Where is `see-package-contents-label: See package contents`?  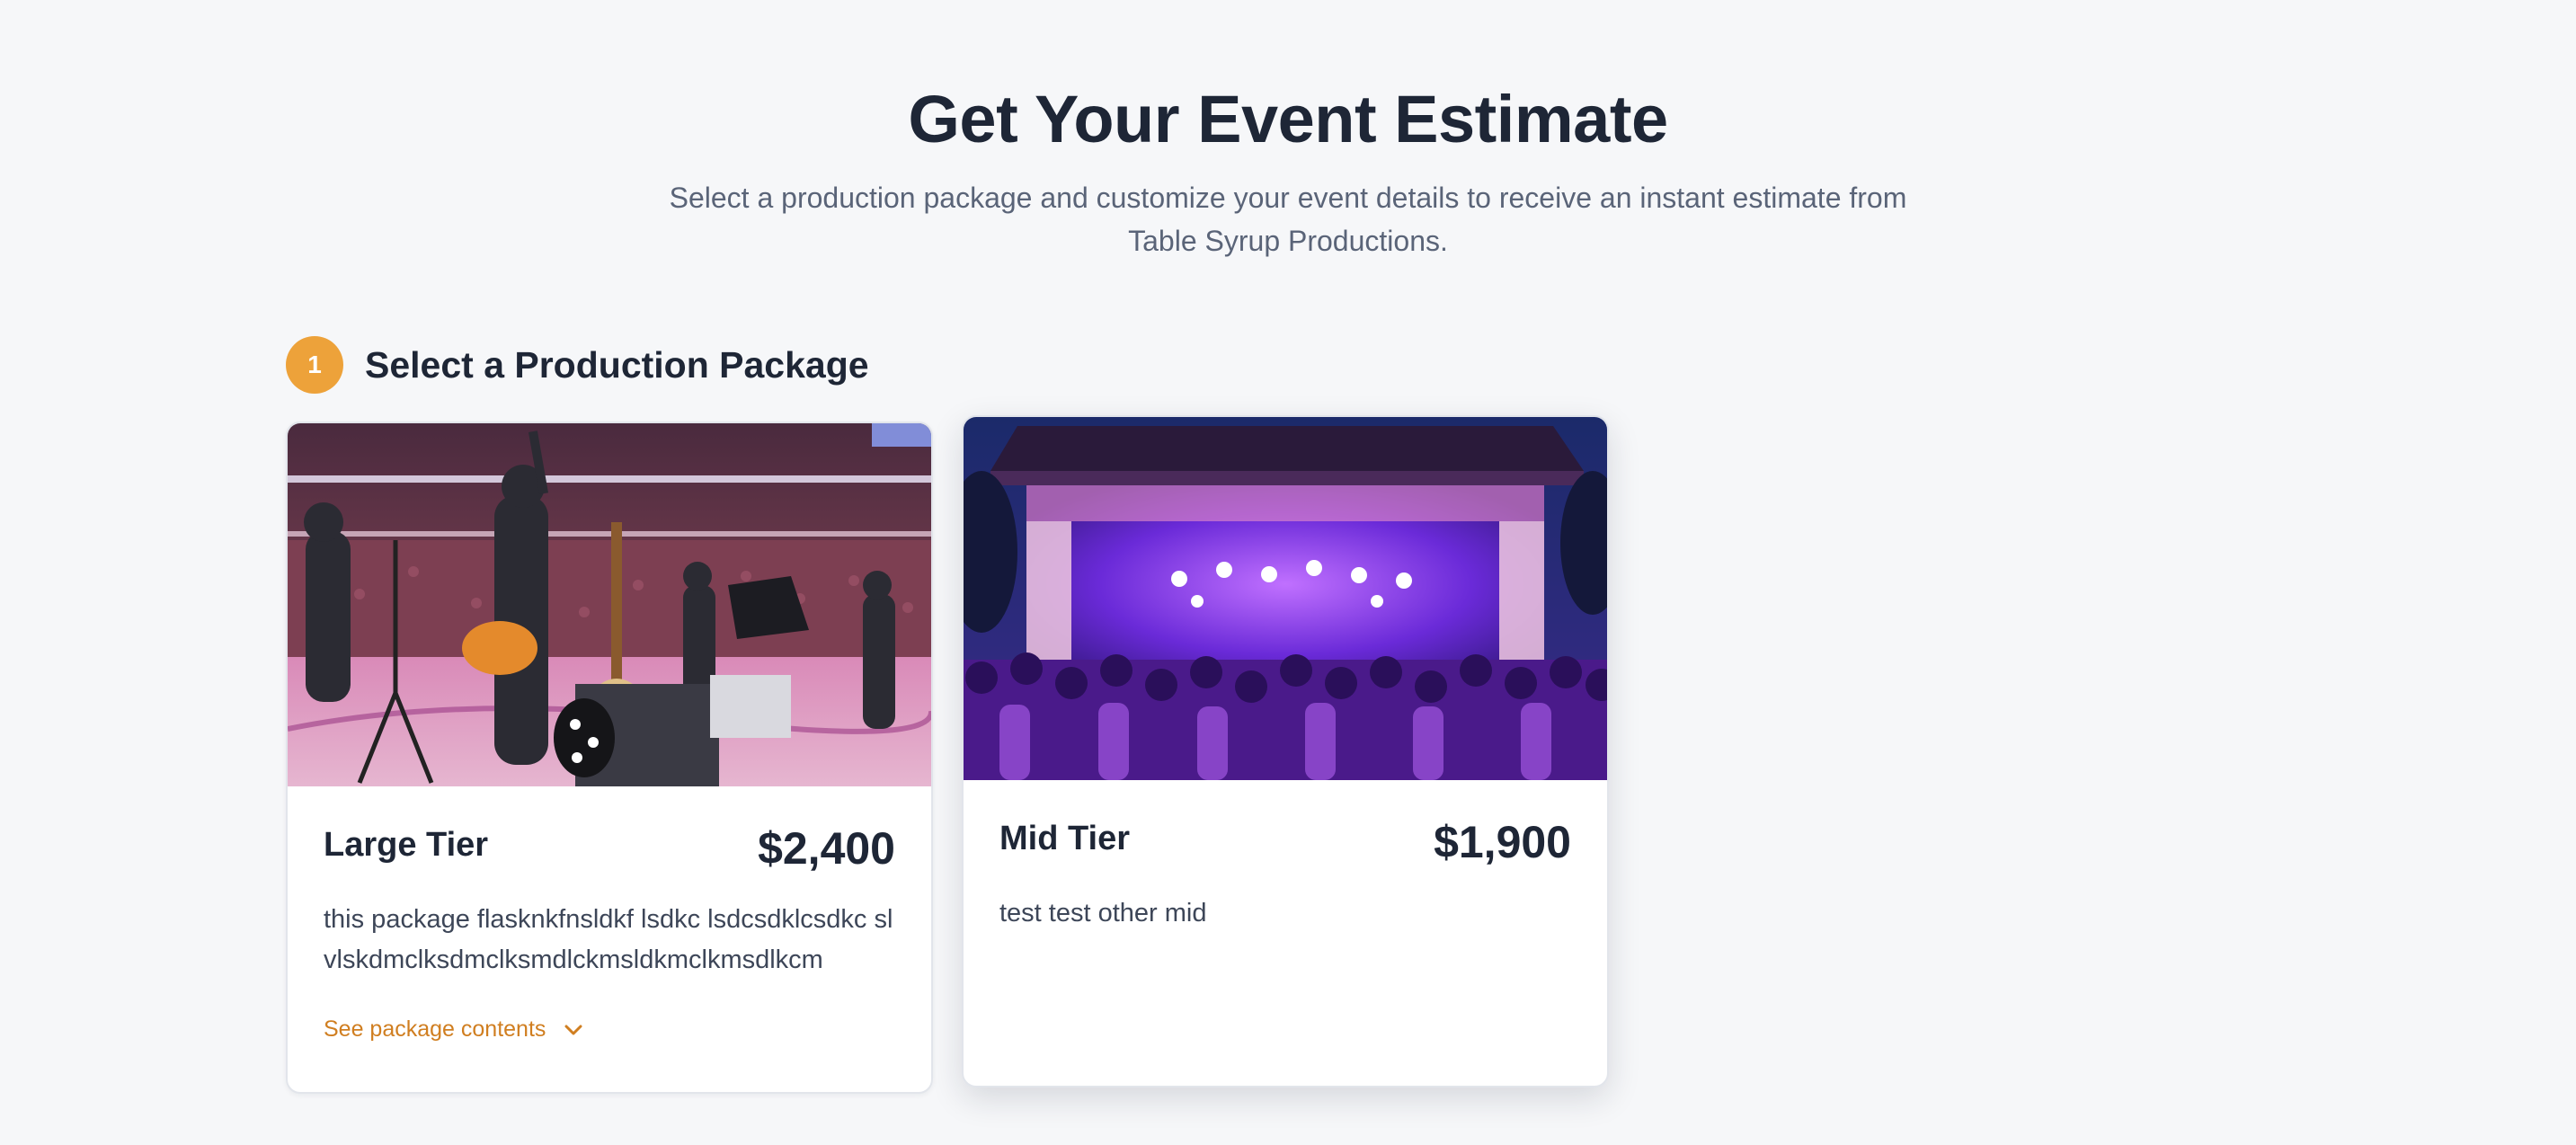 see-package-contents-label: See package contents is located at coordinates (435, 1029).